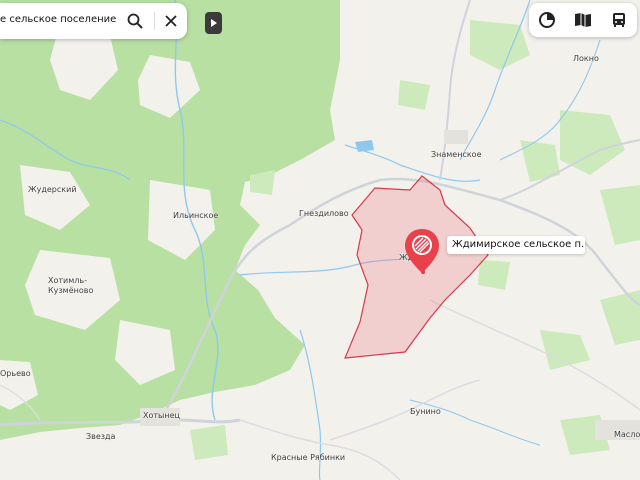 The height and width of the screenshot is (480, 640). I want to click on layers-icon, so click(547, 20).